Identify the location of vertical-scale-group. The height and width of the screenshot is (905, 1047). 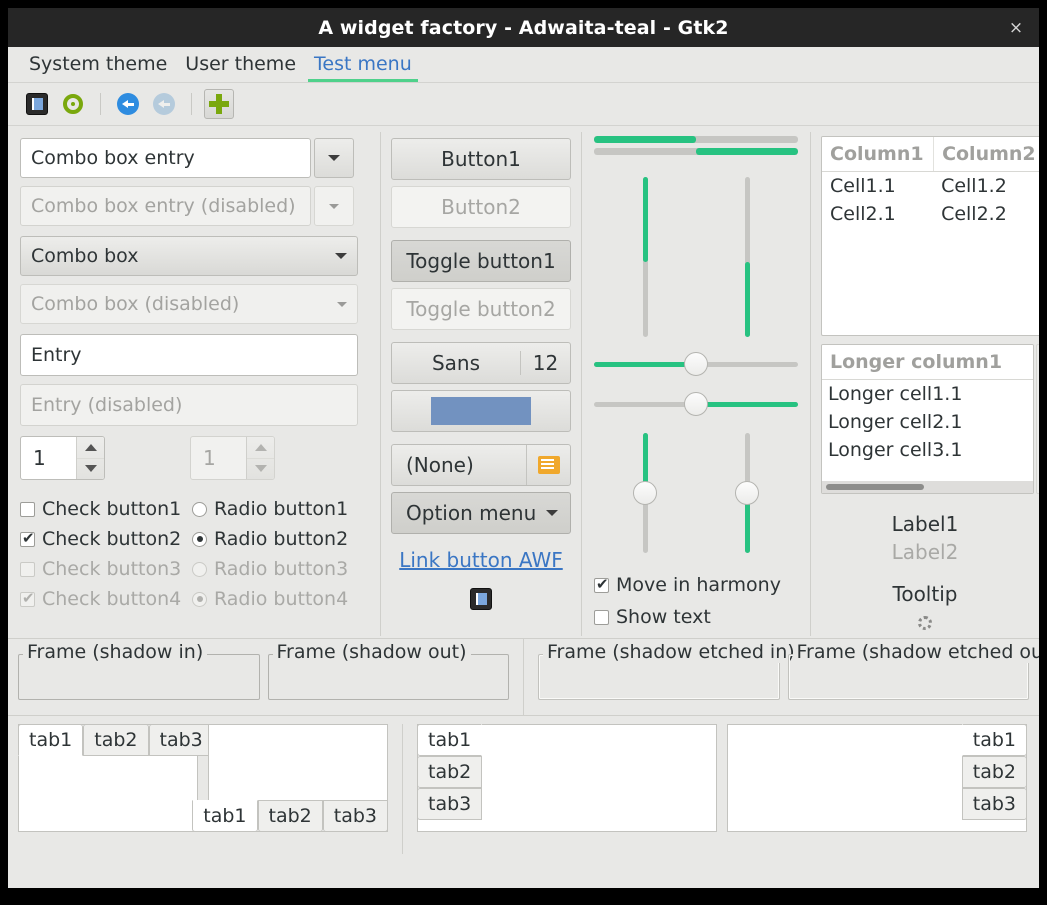
(696, 493).